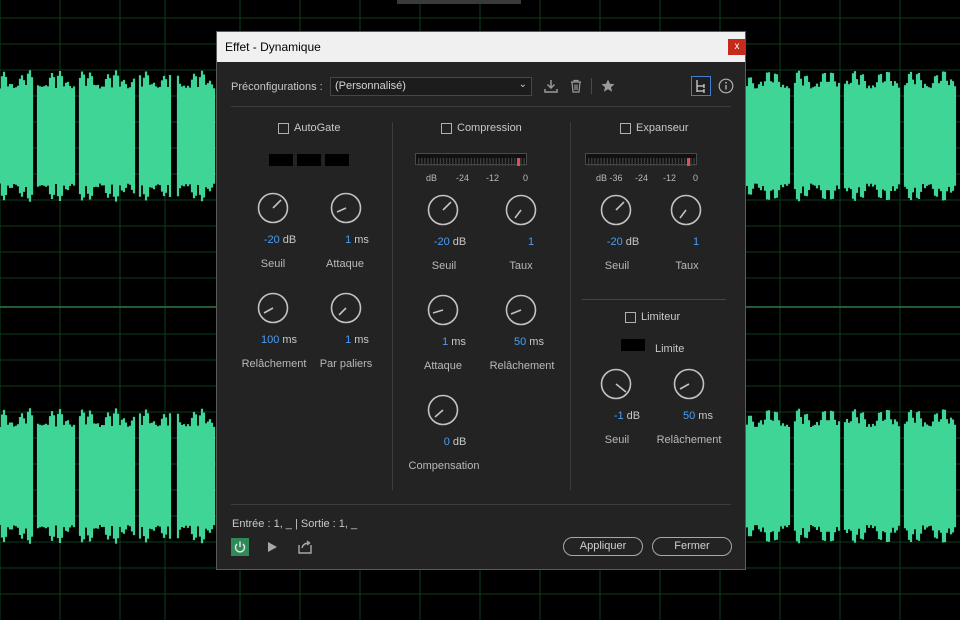 The height and width of the screenshot is (620, 960). I want to click on compression-attack-value: 1 ms, so click(454, 342).